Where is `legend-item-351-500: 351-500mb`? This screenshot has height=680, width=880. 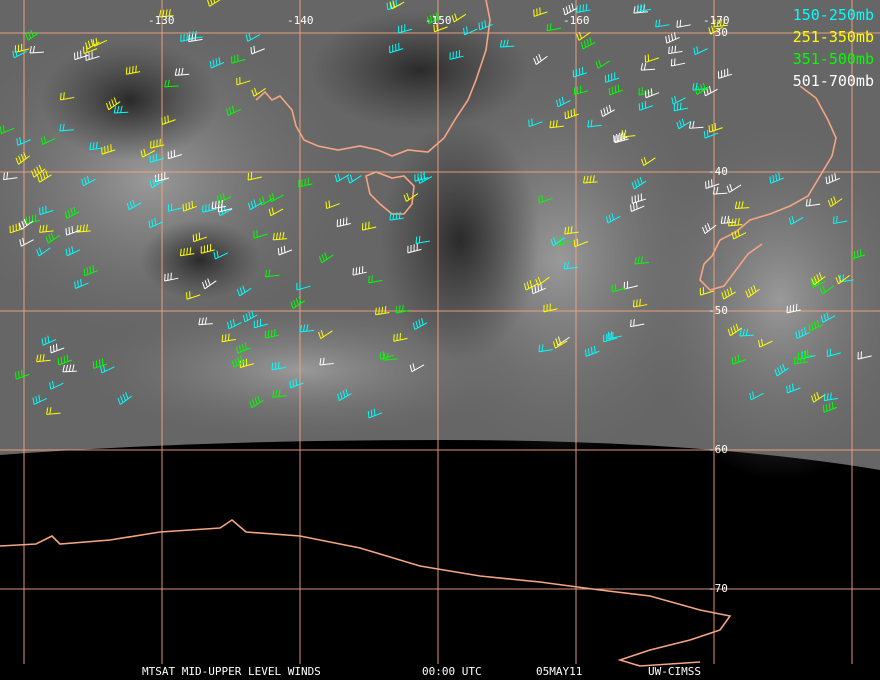
legend-item-351-500: 351-500mb is located at coordinates (833, 59).